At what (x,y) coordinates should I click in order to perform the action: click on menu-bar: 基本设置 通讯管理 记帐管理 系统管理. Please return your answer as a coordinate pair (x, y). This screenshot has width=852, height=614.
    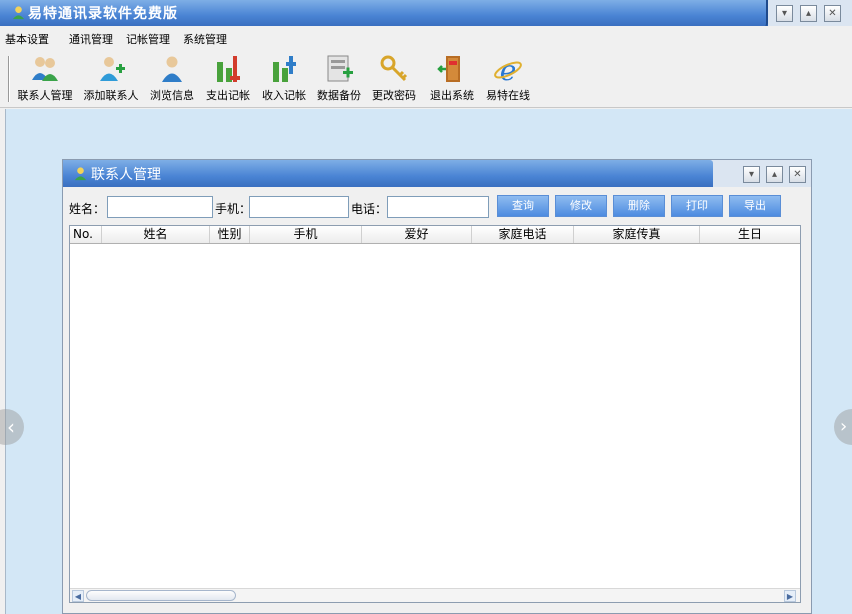
    Looking at the image, I should click on (426, 38).